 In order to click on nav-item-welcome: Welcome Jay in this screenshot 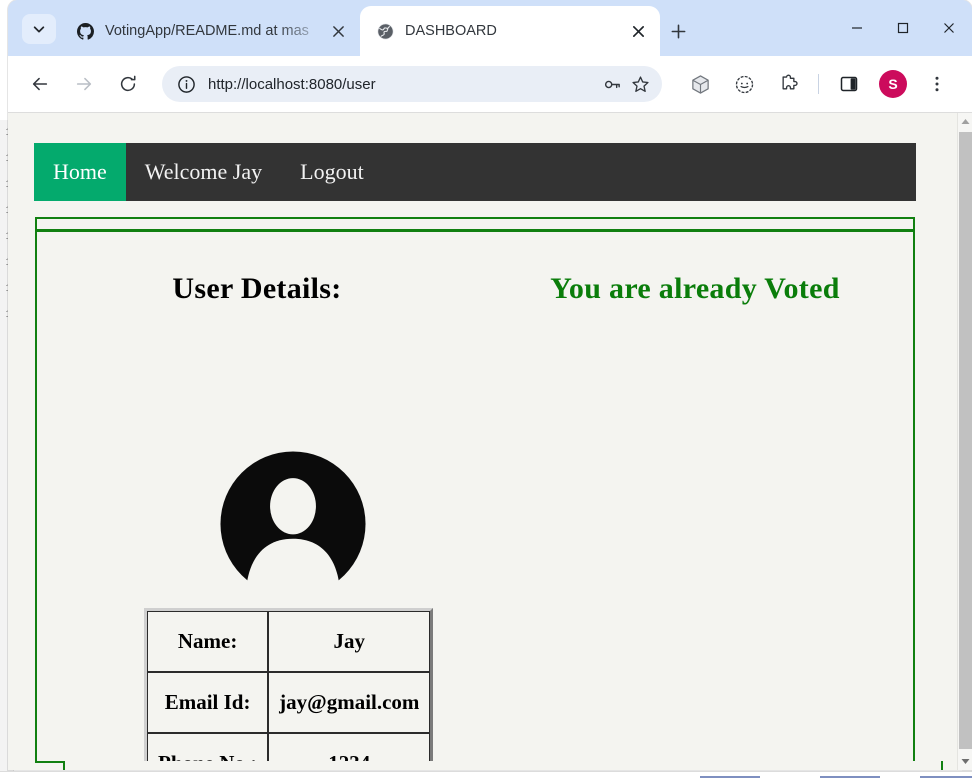, I will do `click(203, 172)`.